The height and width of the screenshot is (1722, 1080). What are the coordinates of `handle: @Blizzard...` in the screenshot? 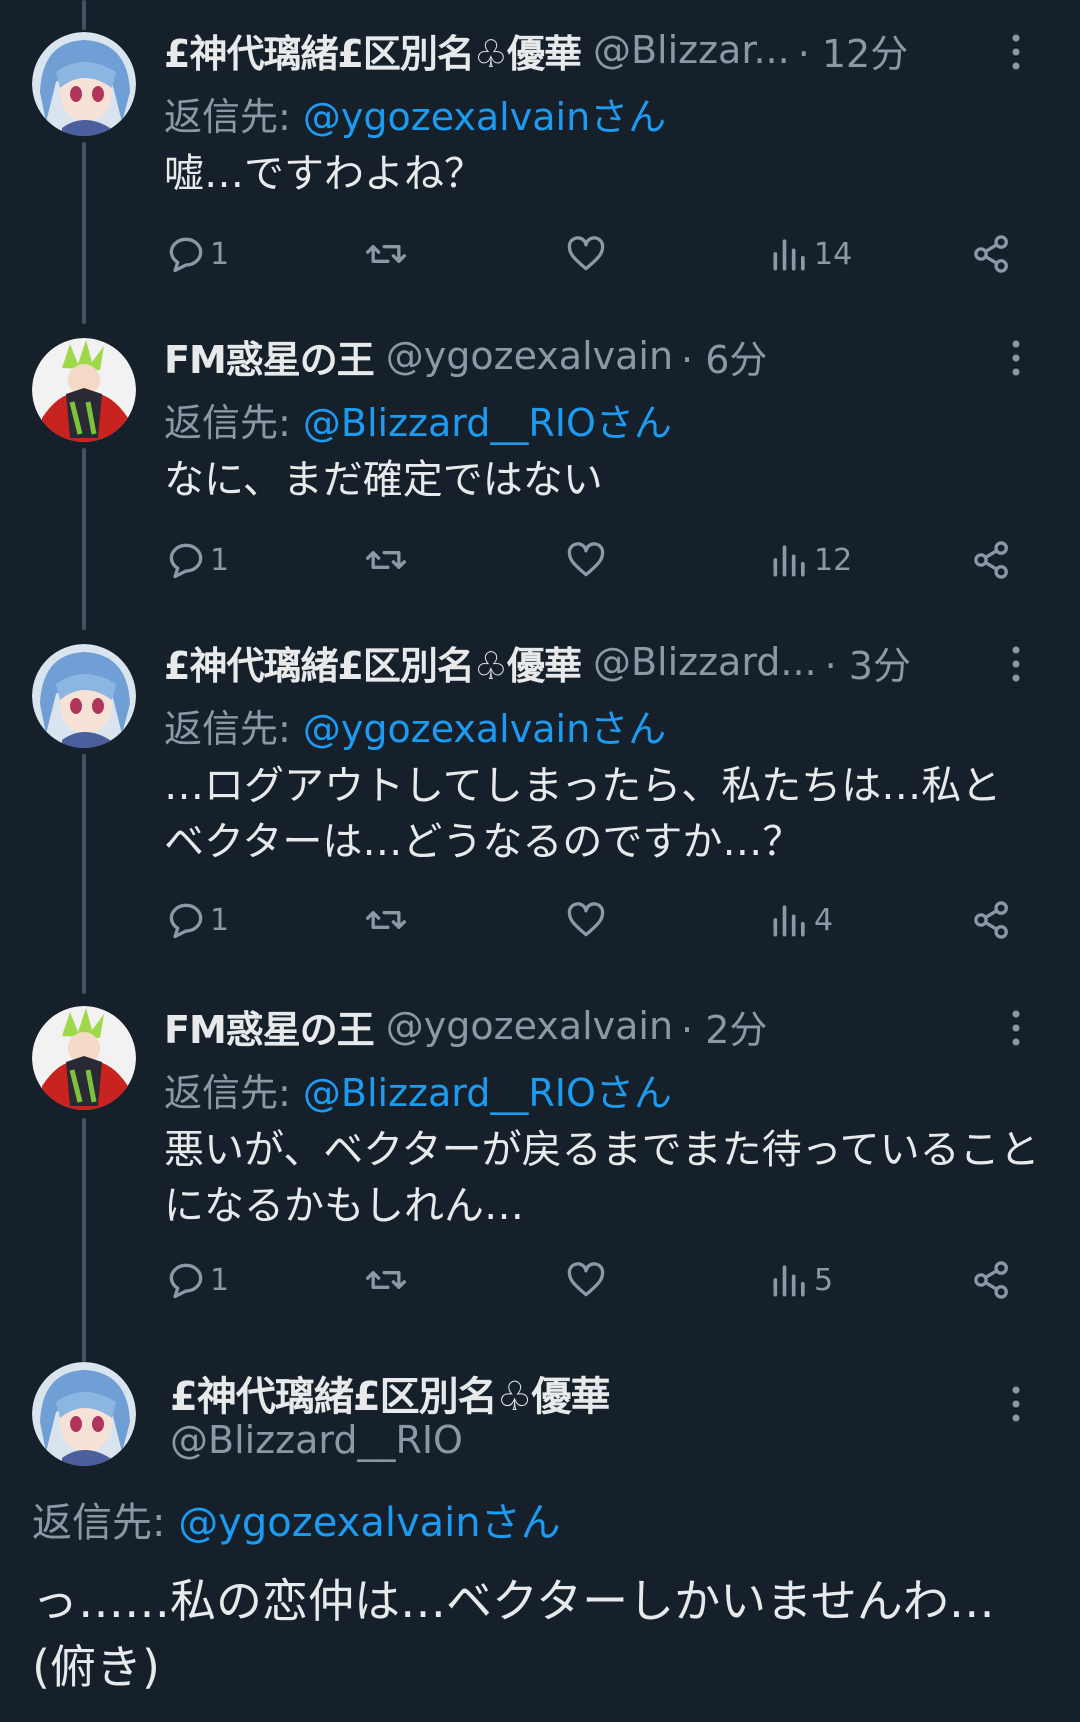 It's located at (705, 662).